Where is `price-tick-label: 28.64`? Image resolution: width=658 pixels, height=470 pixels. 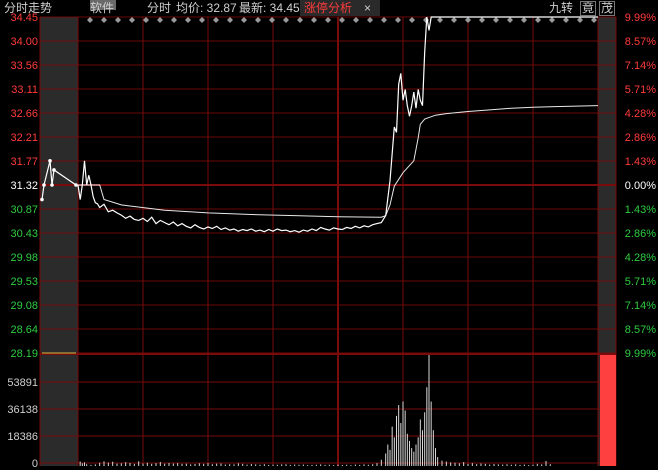
price-tick-label: 28.64 is located at coordinates (24, 330).